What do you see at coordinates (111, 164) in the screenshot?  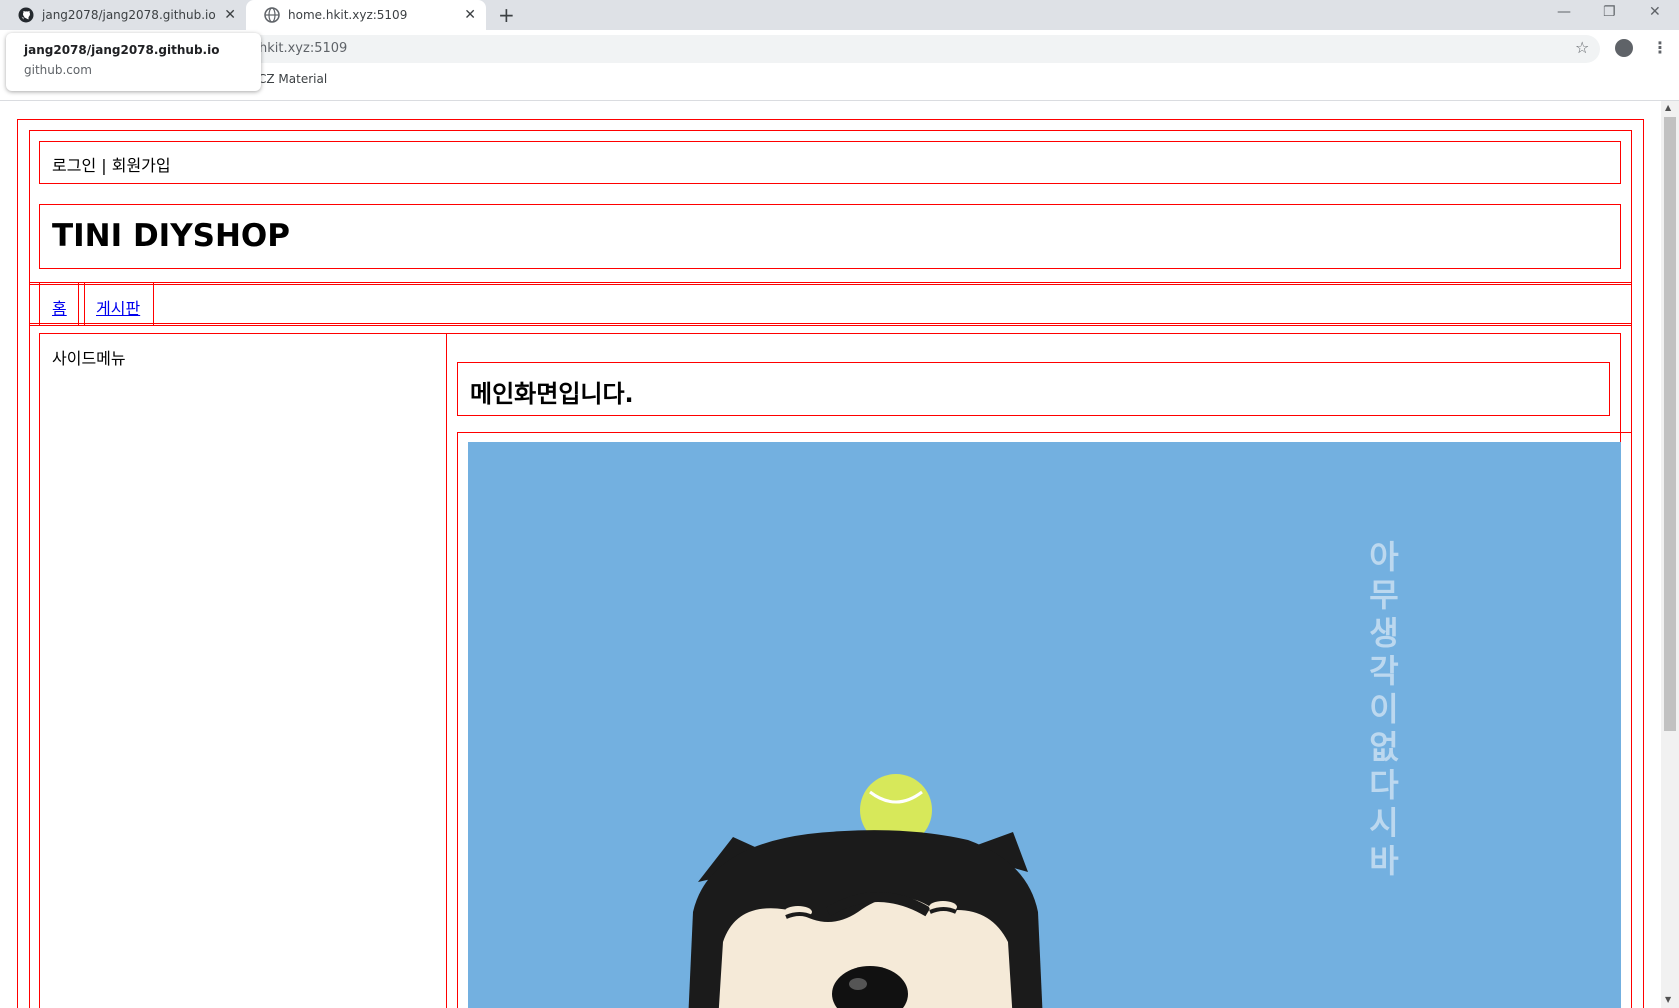 I see `auth-links: 로그인 | 회원가입` at bounding box center [111, 164].